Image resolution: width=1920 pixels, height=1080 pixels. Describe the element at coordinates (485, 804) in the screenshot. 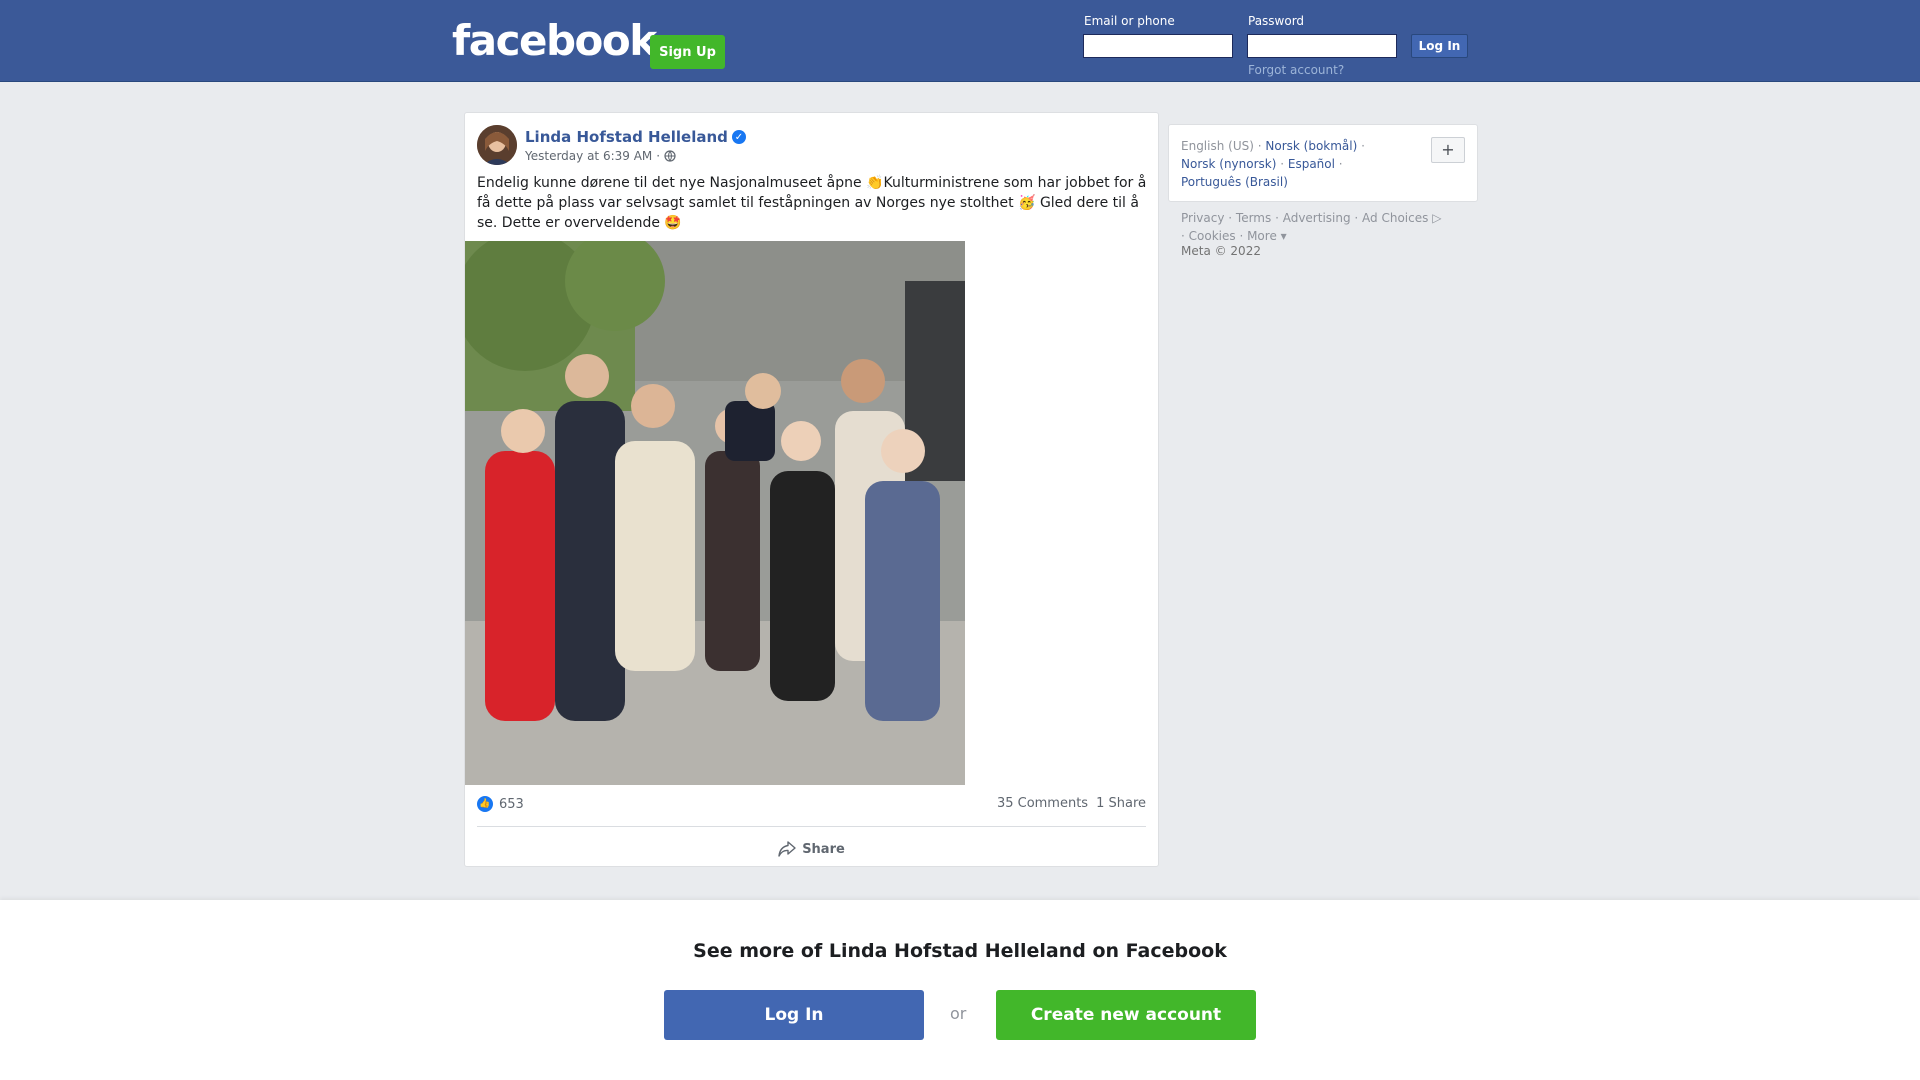

I see `like-icon: 👍` at that location.